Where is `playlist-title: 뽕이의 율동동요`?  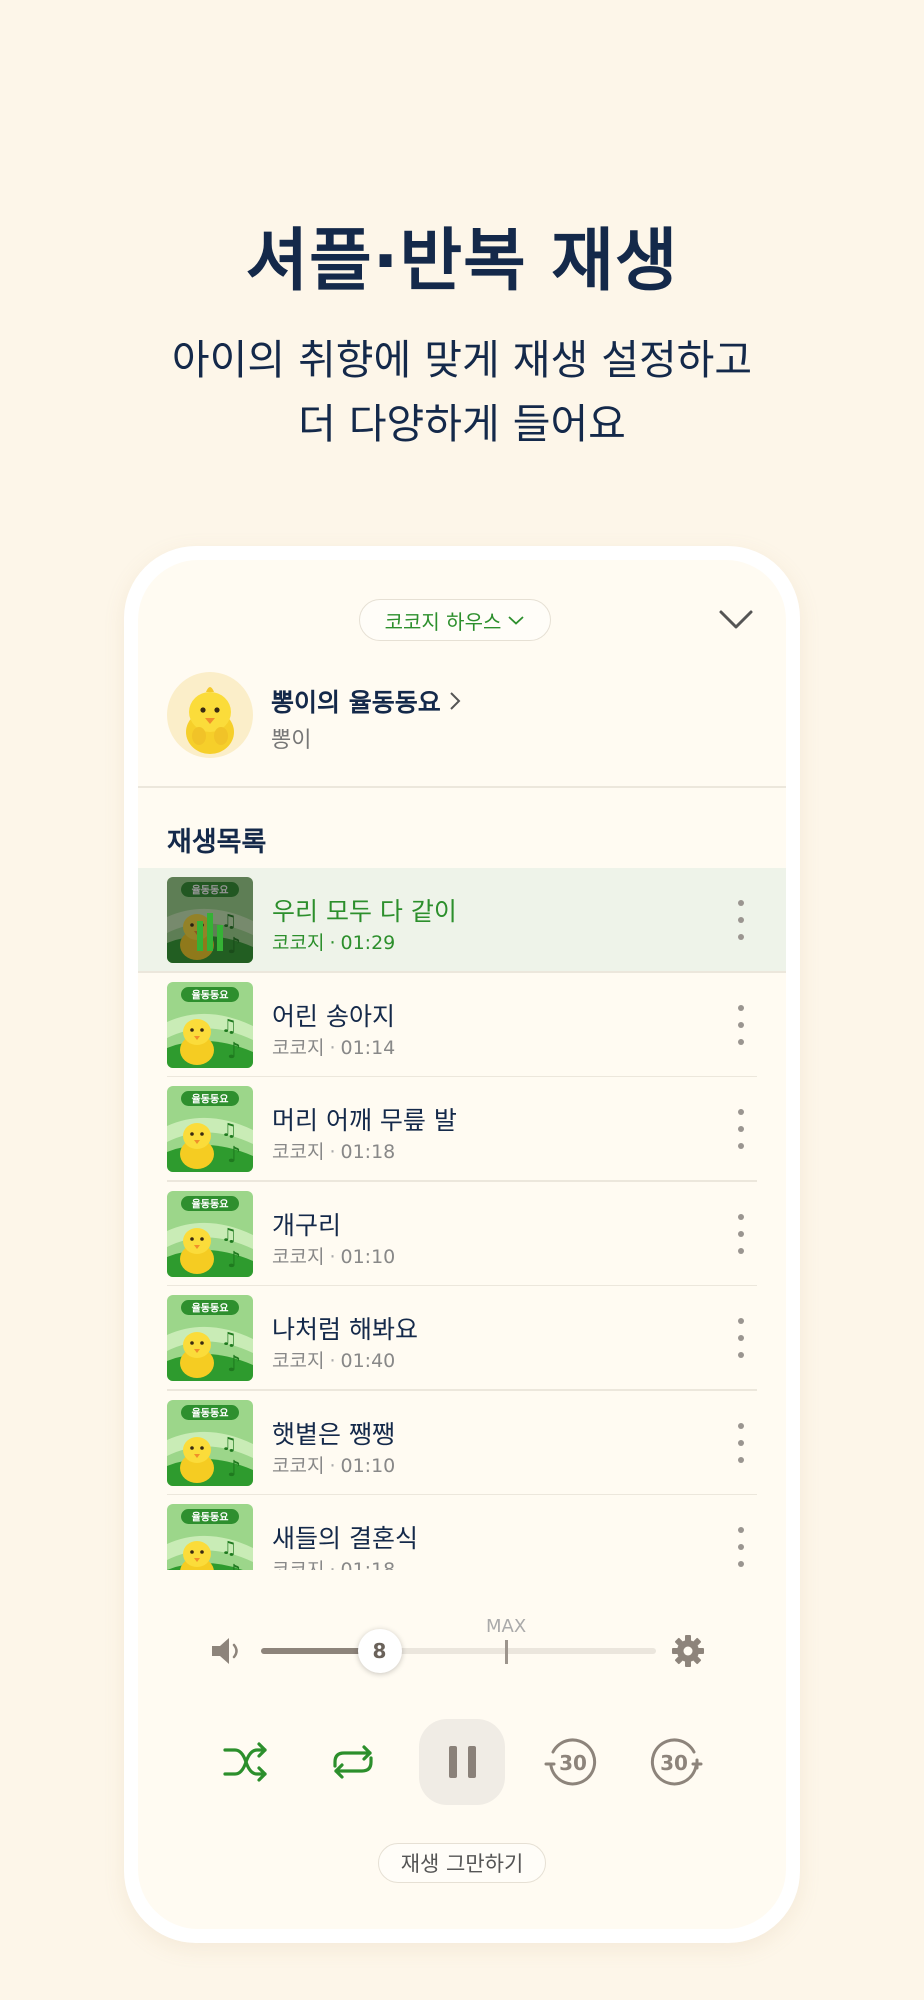 playlist-title: 뽕이의 율동동요 is located at coordinates (356, 702).